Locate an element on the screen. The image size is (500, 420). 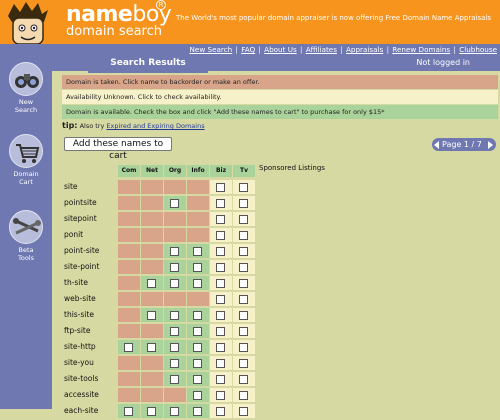
domain-name: web-site is located at coordinates (90, 299).